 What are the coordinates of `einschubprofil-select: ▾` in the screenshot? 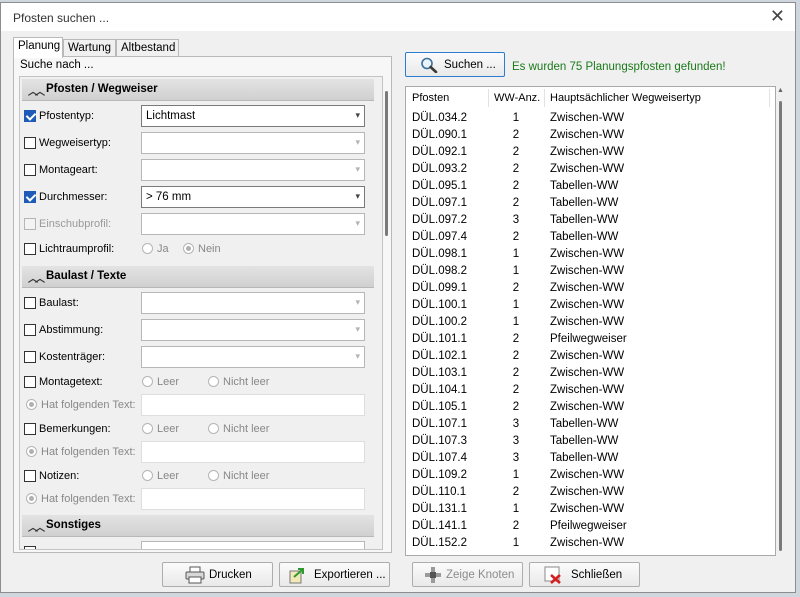 It's located at (253, 224).